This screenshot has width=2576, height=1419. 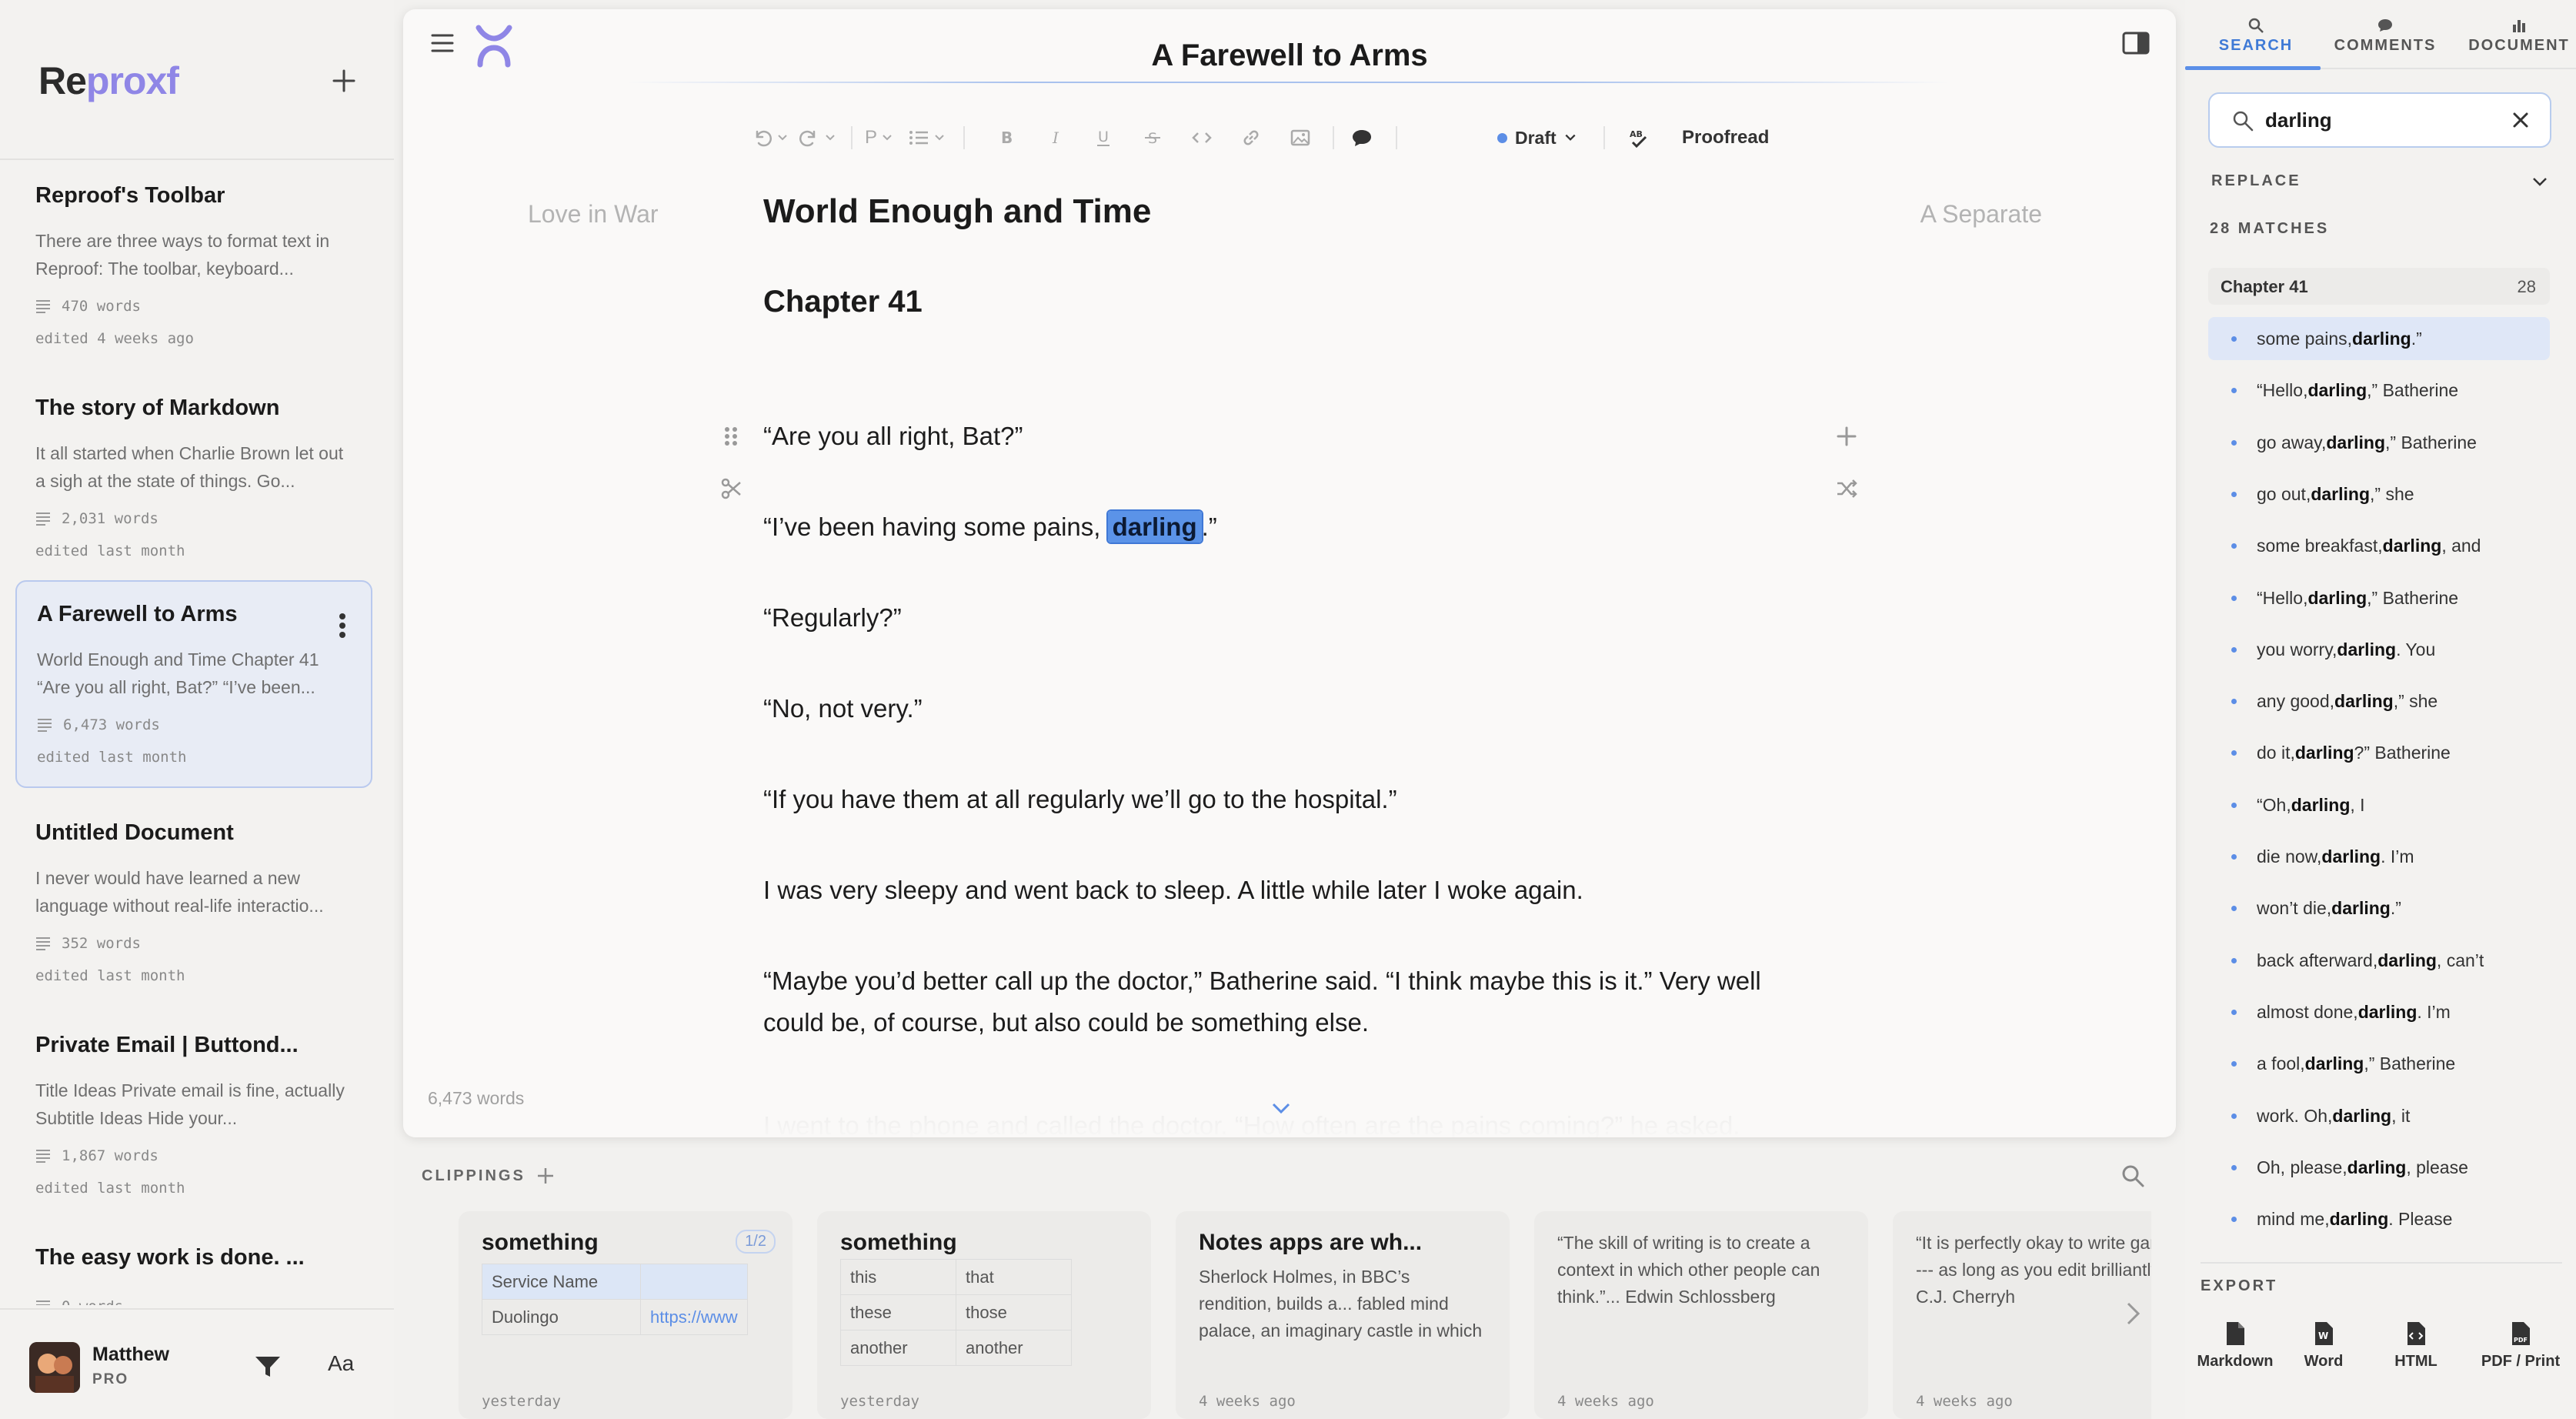 What do you see at coordinates (1981, 214) in the screenshot?
I see `next-chapter-link: A Separate` at bounding box center [1981, 214].